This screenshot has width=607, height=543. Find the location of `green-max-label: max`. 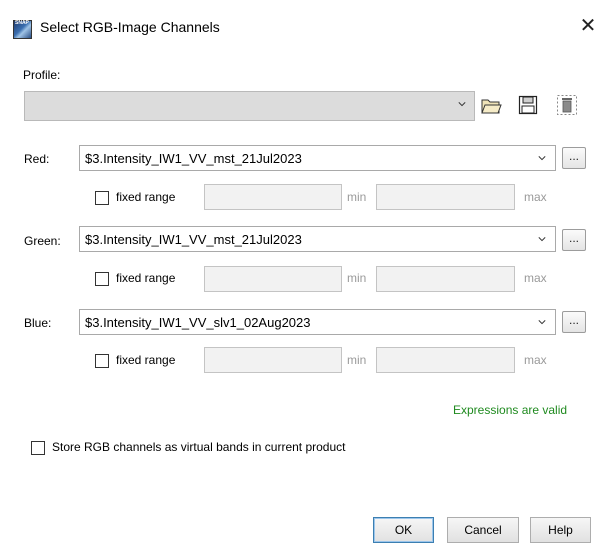

green-max-label: max is located at coordinates (535, 278).